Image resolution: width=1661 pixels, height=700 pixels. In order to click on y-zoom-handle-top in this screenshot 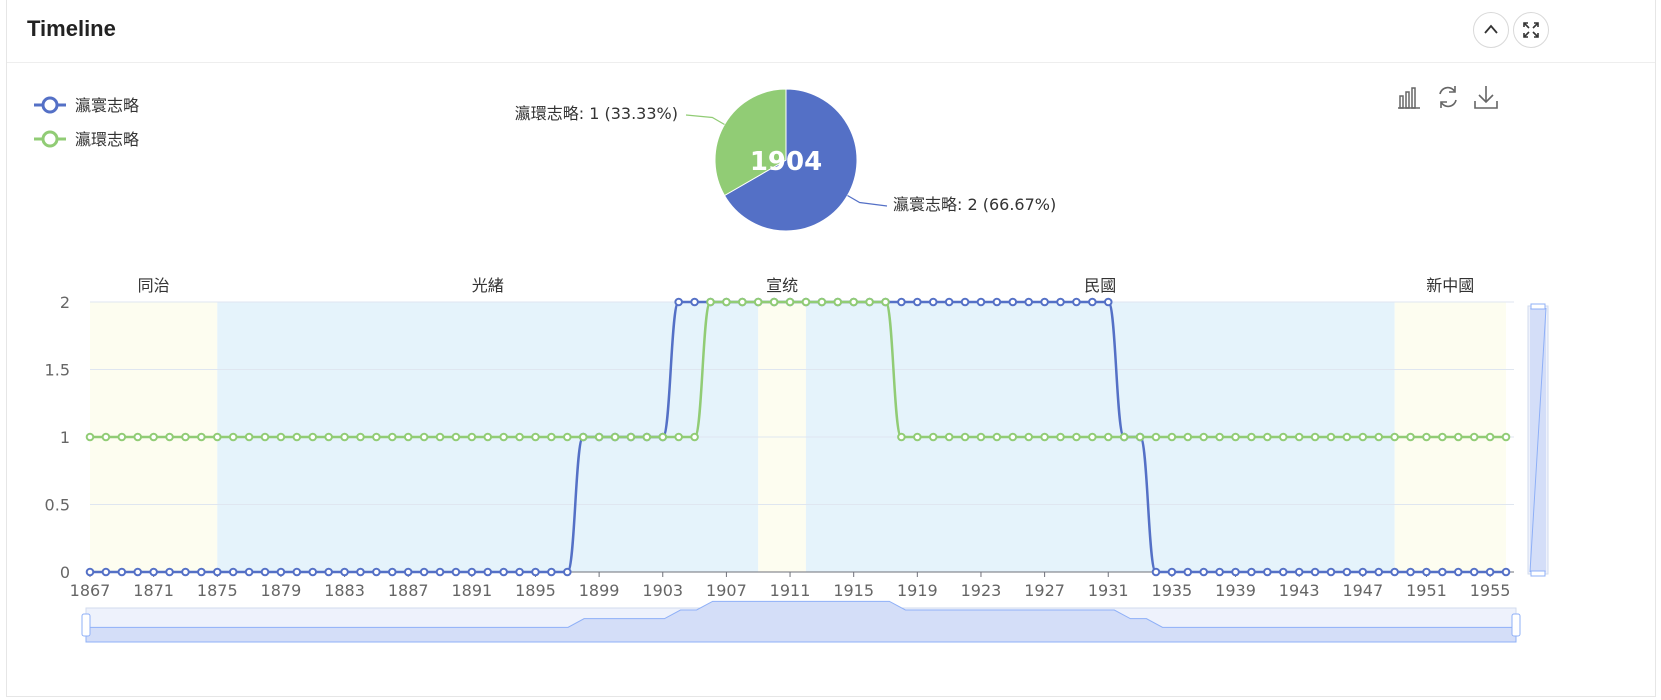, I will do `click(1538, 306)`.